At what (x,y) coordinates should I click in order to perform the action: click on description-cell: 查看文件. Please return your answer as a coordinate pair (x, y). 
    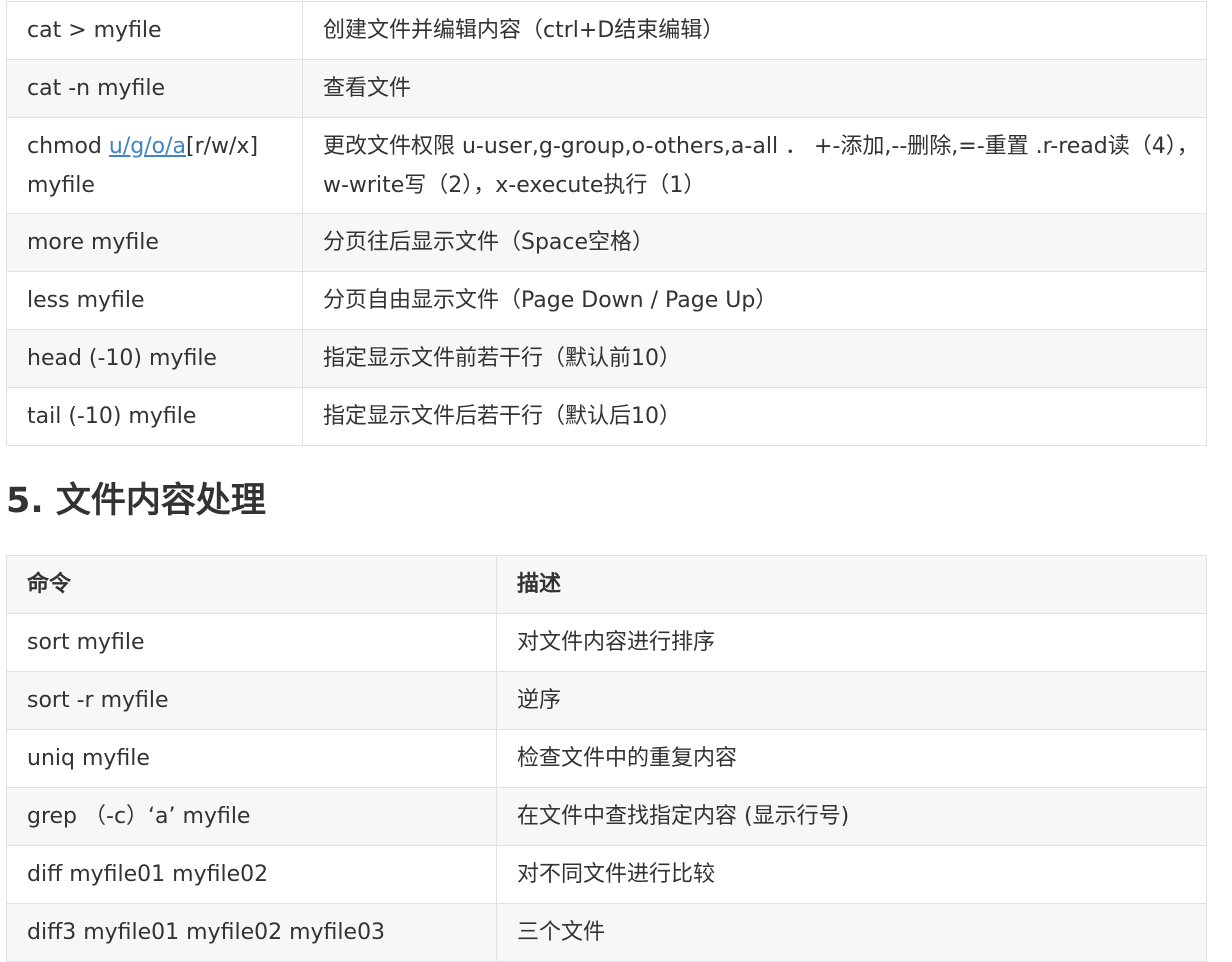
    Looking at the image, I should click on (754, 88).